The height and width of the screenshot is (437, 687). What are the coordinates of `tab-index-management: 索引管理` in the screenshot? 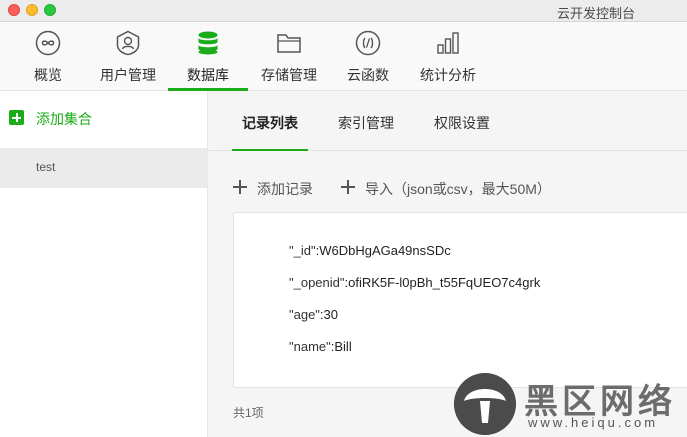 It's located at (366, 132).